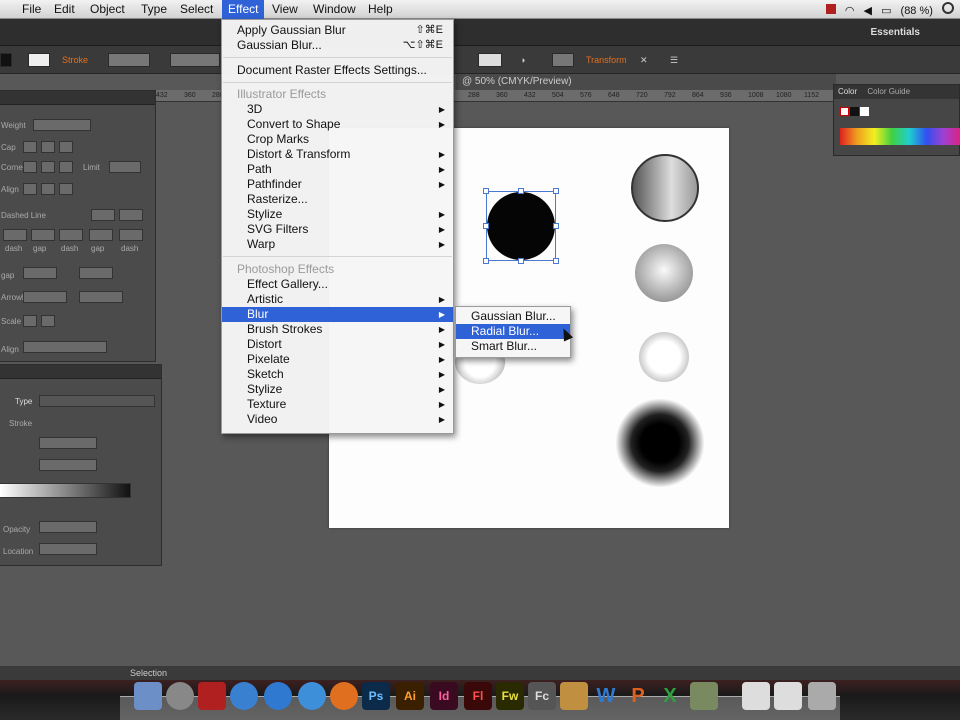 This screenshot has height=720, width=960. Describe the element at coordinates (30, 147) in the screenshot. I see `butt-cap-button` at that location.